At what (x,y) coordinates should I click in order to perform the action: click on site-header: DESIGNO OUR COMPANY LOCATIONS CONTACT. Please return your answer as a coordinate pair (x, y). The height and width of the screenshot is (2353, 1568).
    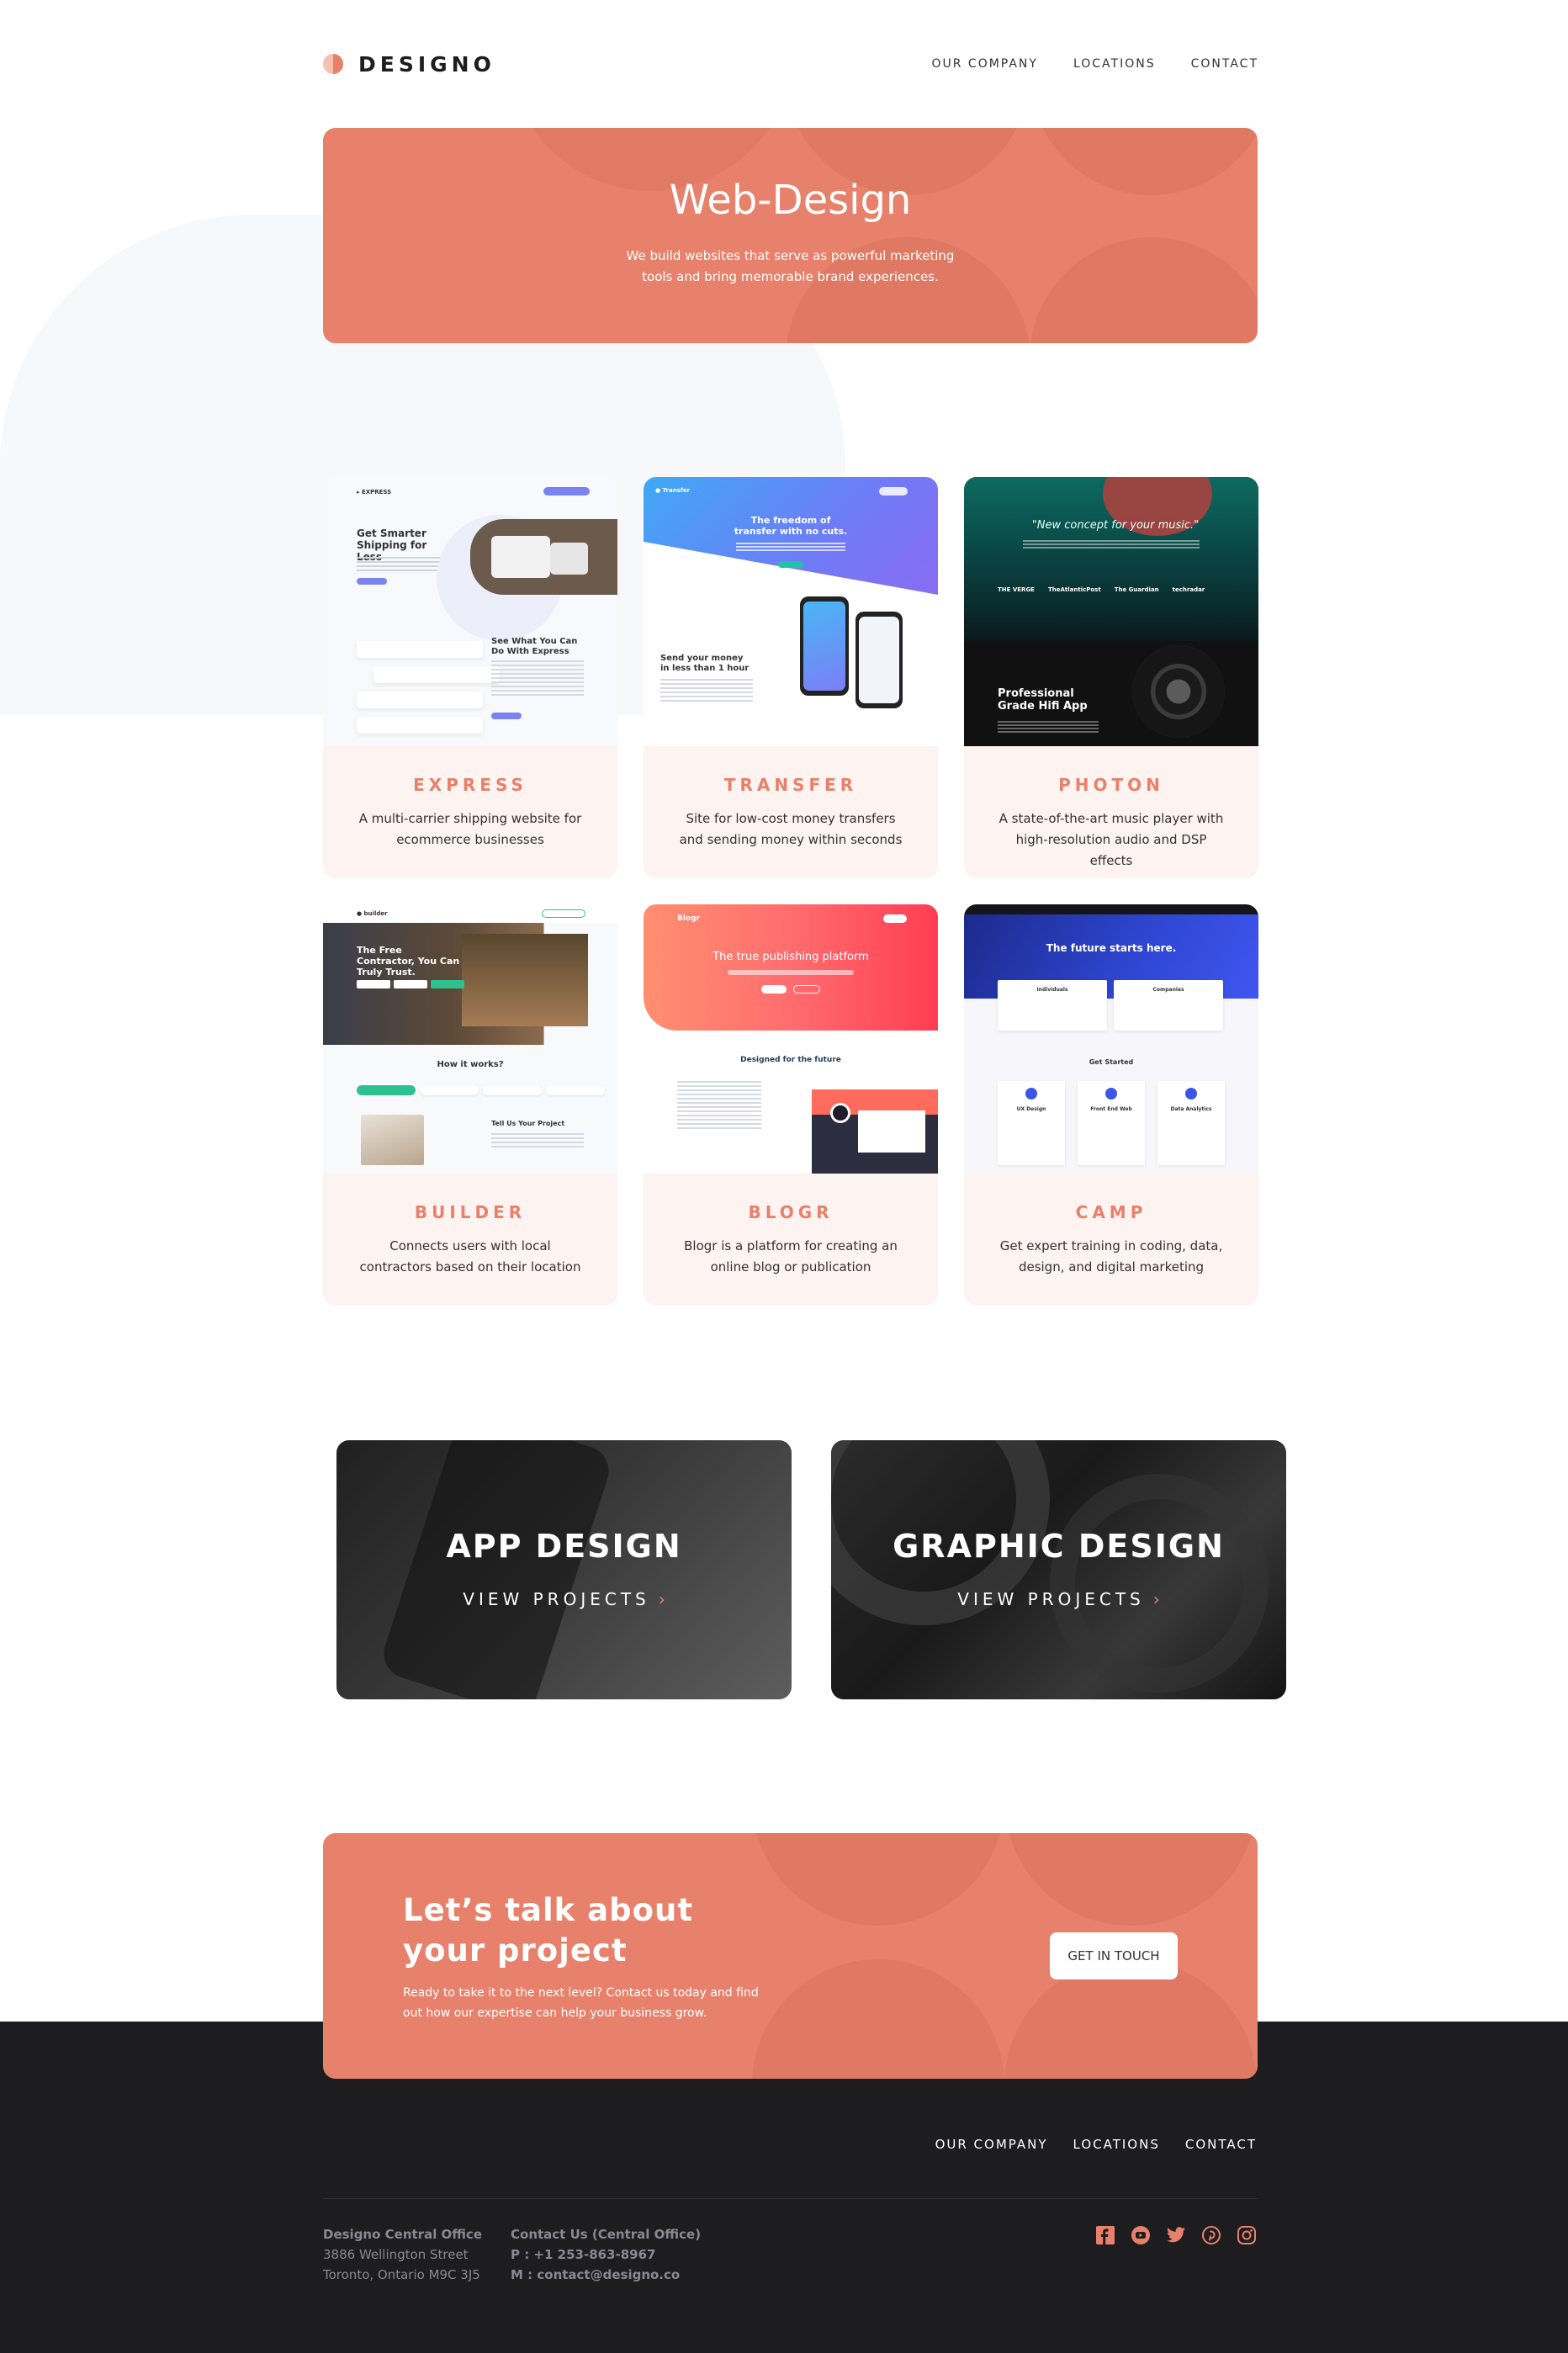
    Looking at the image, I should click on (790, 64).